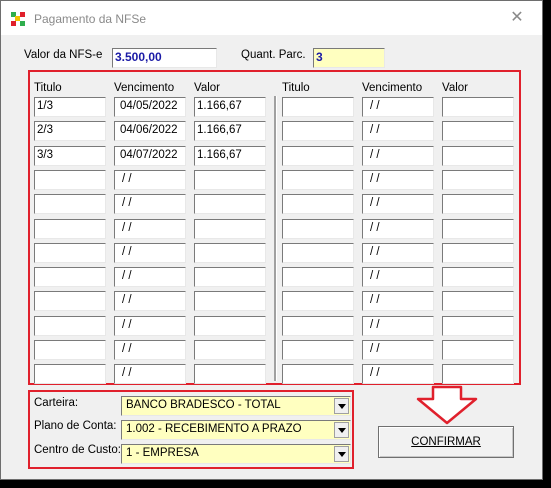  What do you see at coordinates (392, 88) in the screenshot?
I see `col-header-vencimento-right: Vencimento` at bounding box center [392, 88].